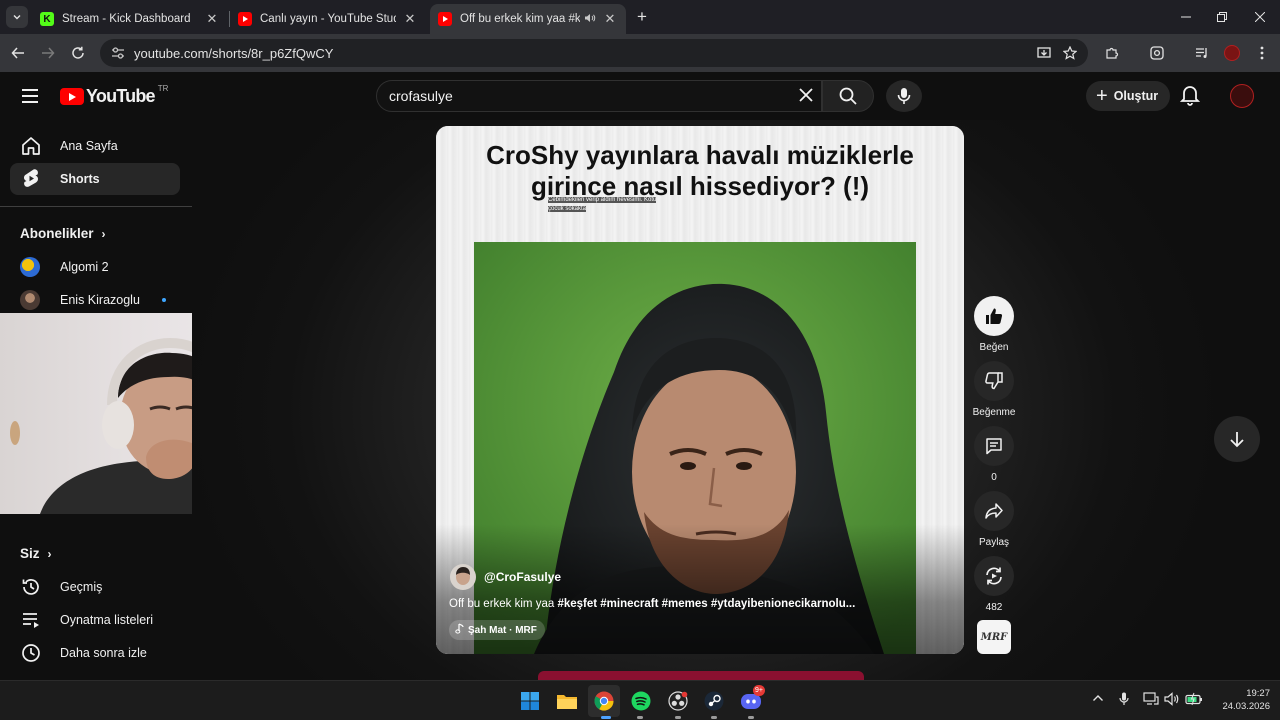 This screenshot has width=1280, height=720. I want to click on arrow-left-icon, so click(17, 53).